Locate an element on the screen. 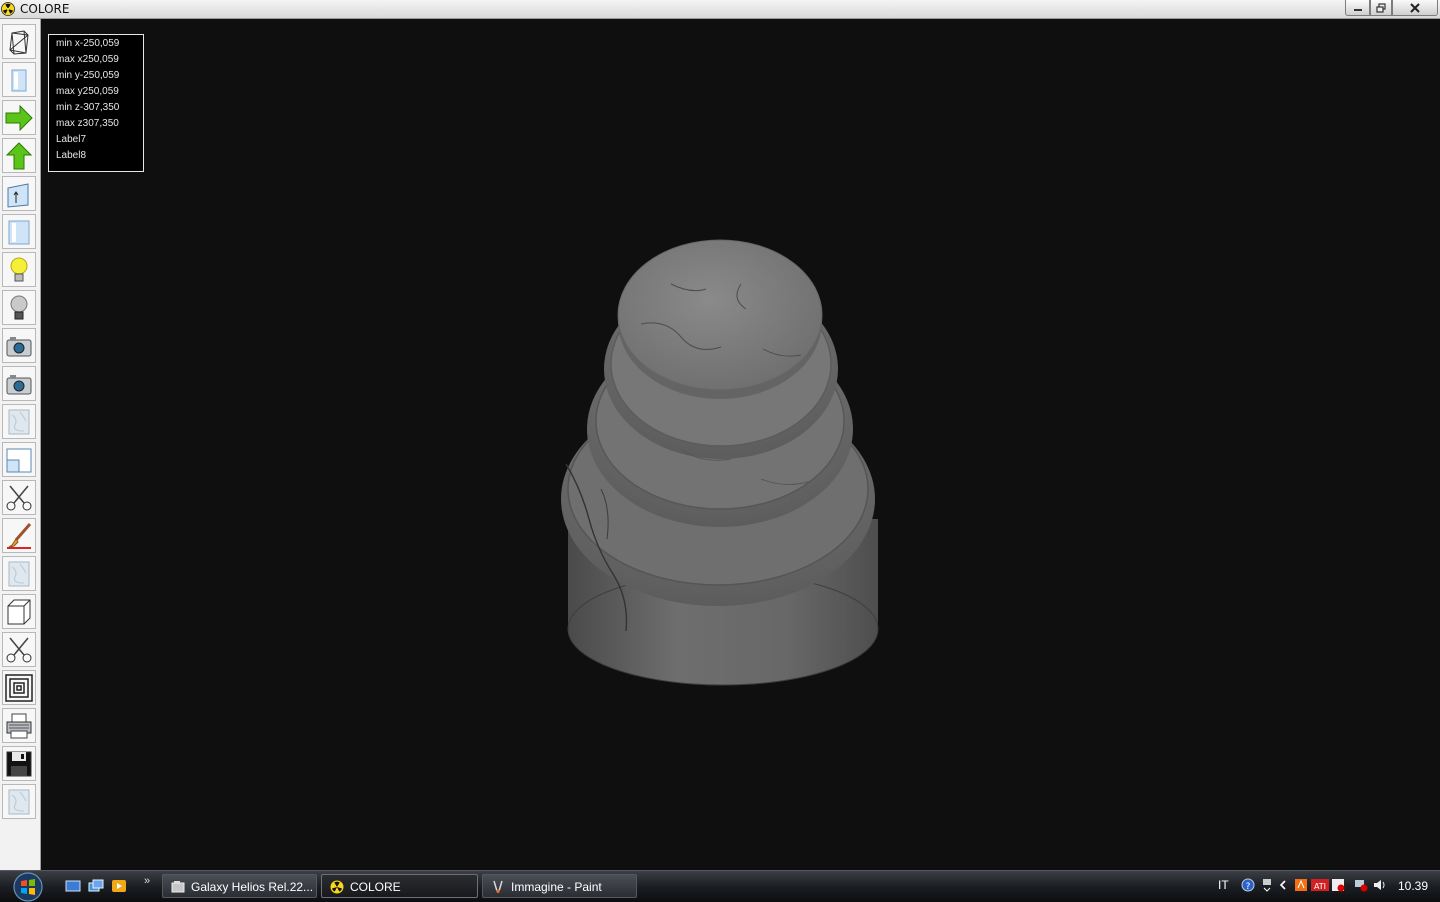 Image resolution: width=1440 pixels, height=902 pixels. printer-icon is located at coordinates (19, 725).